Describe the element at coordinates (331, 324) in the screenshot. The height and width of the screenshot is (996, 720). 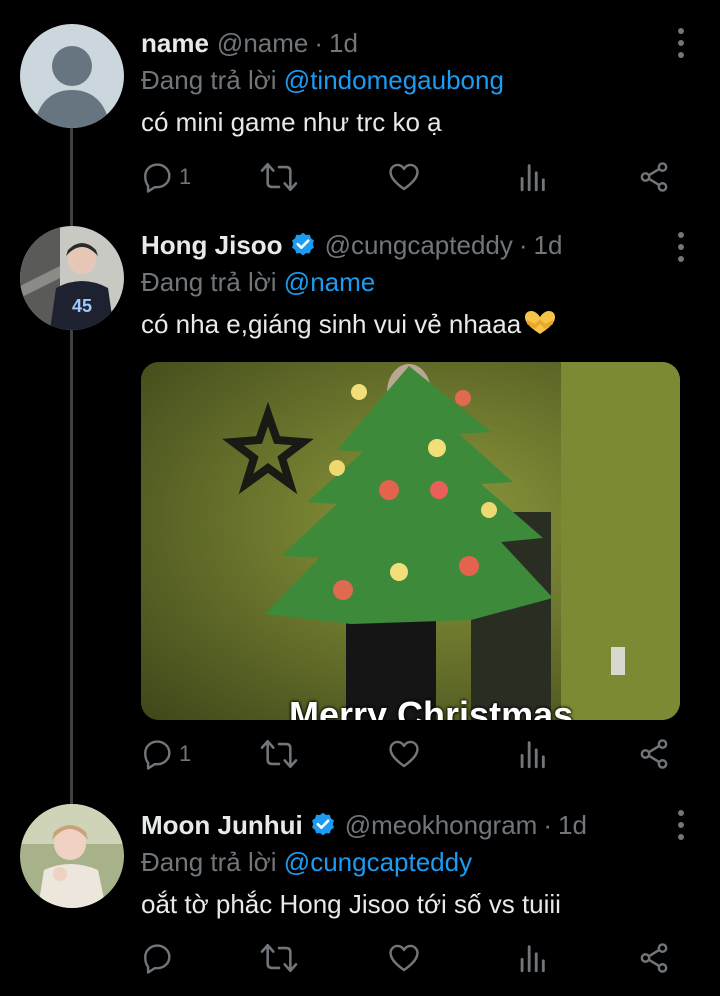
I see `tweet-text: có nha e,giáng sinh vui vẻ nhaaa` at that location.